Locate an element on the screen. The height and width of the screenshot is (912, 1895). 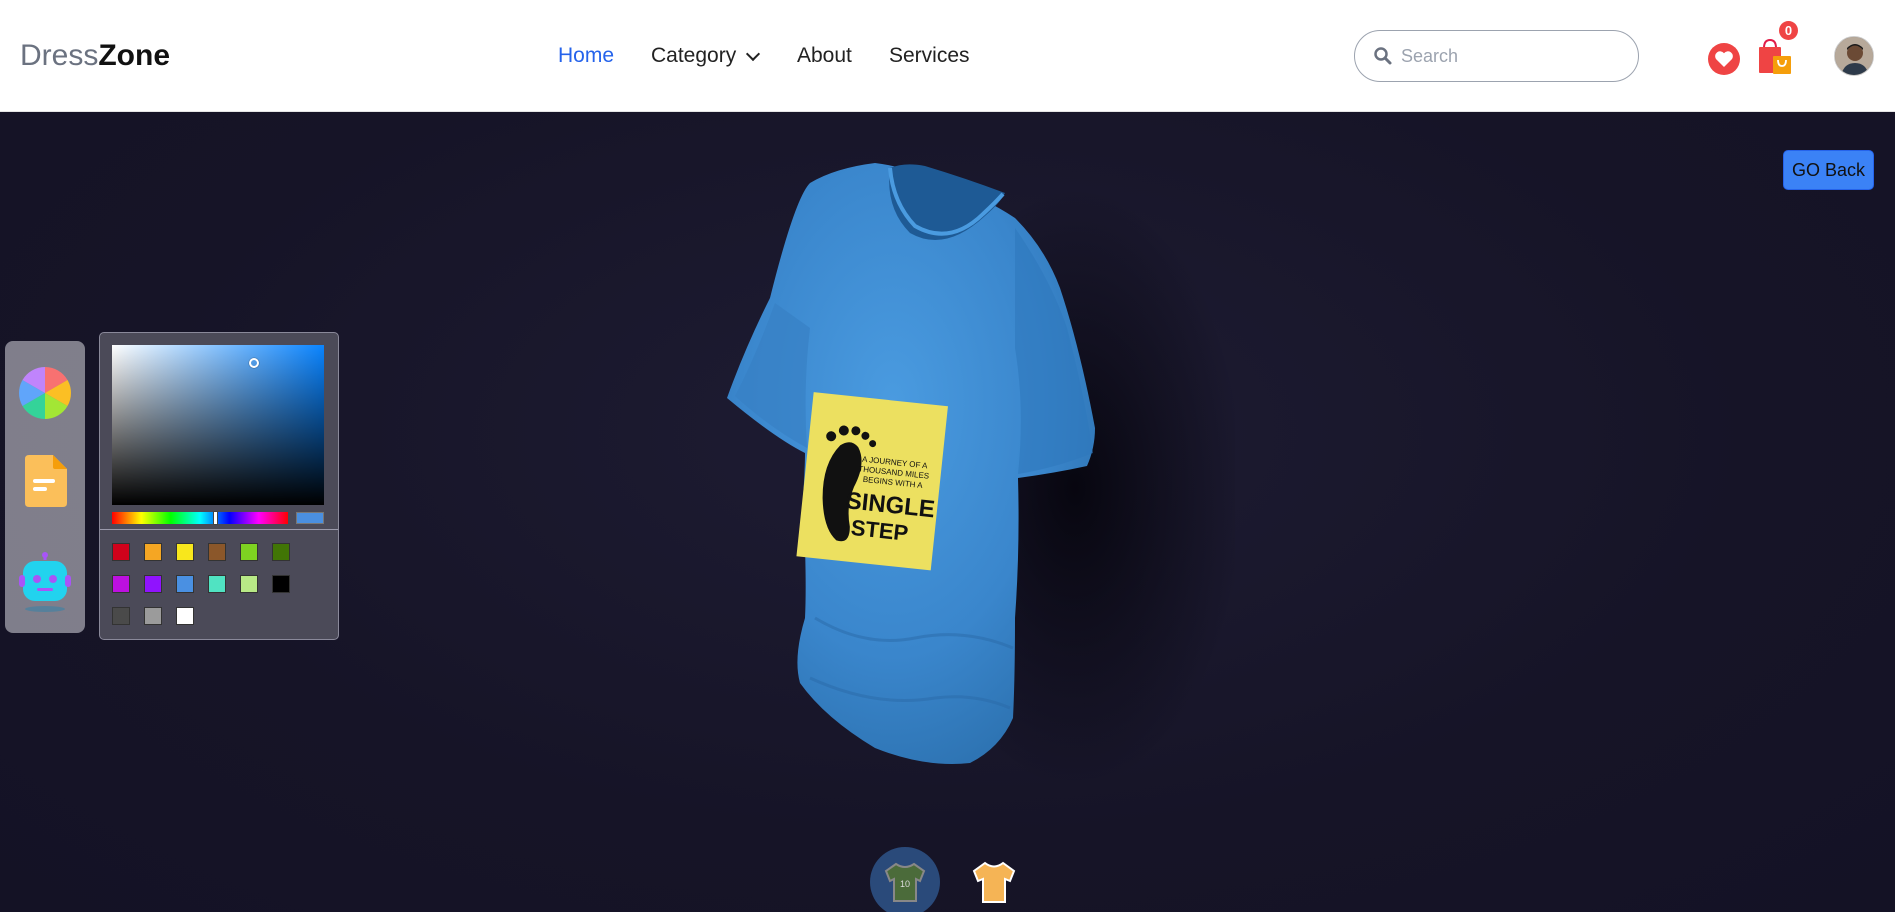
file-picker-icon is located at coordinates (45, 481).